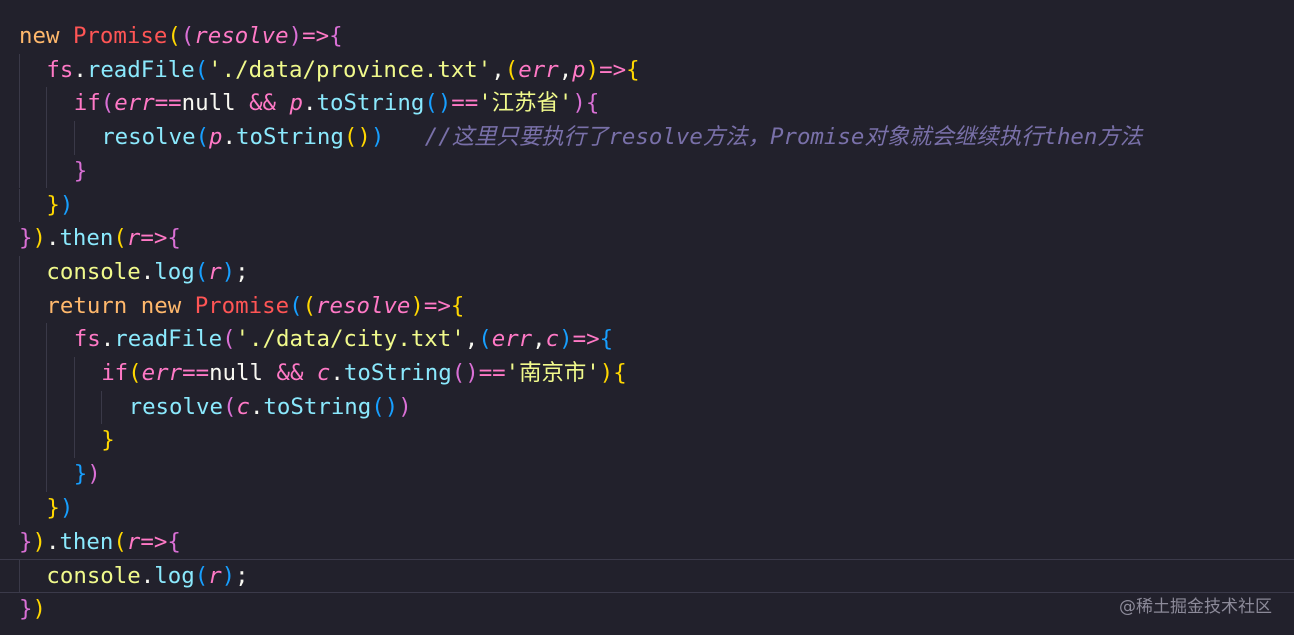 The image size is (1294, 635). Describe the element at coordinates (60, 69) in the screenshot. I see `code-token: fs` at that location.